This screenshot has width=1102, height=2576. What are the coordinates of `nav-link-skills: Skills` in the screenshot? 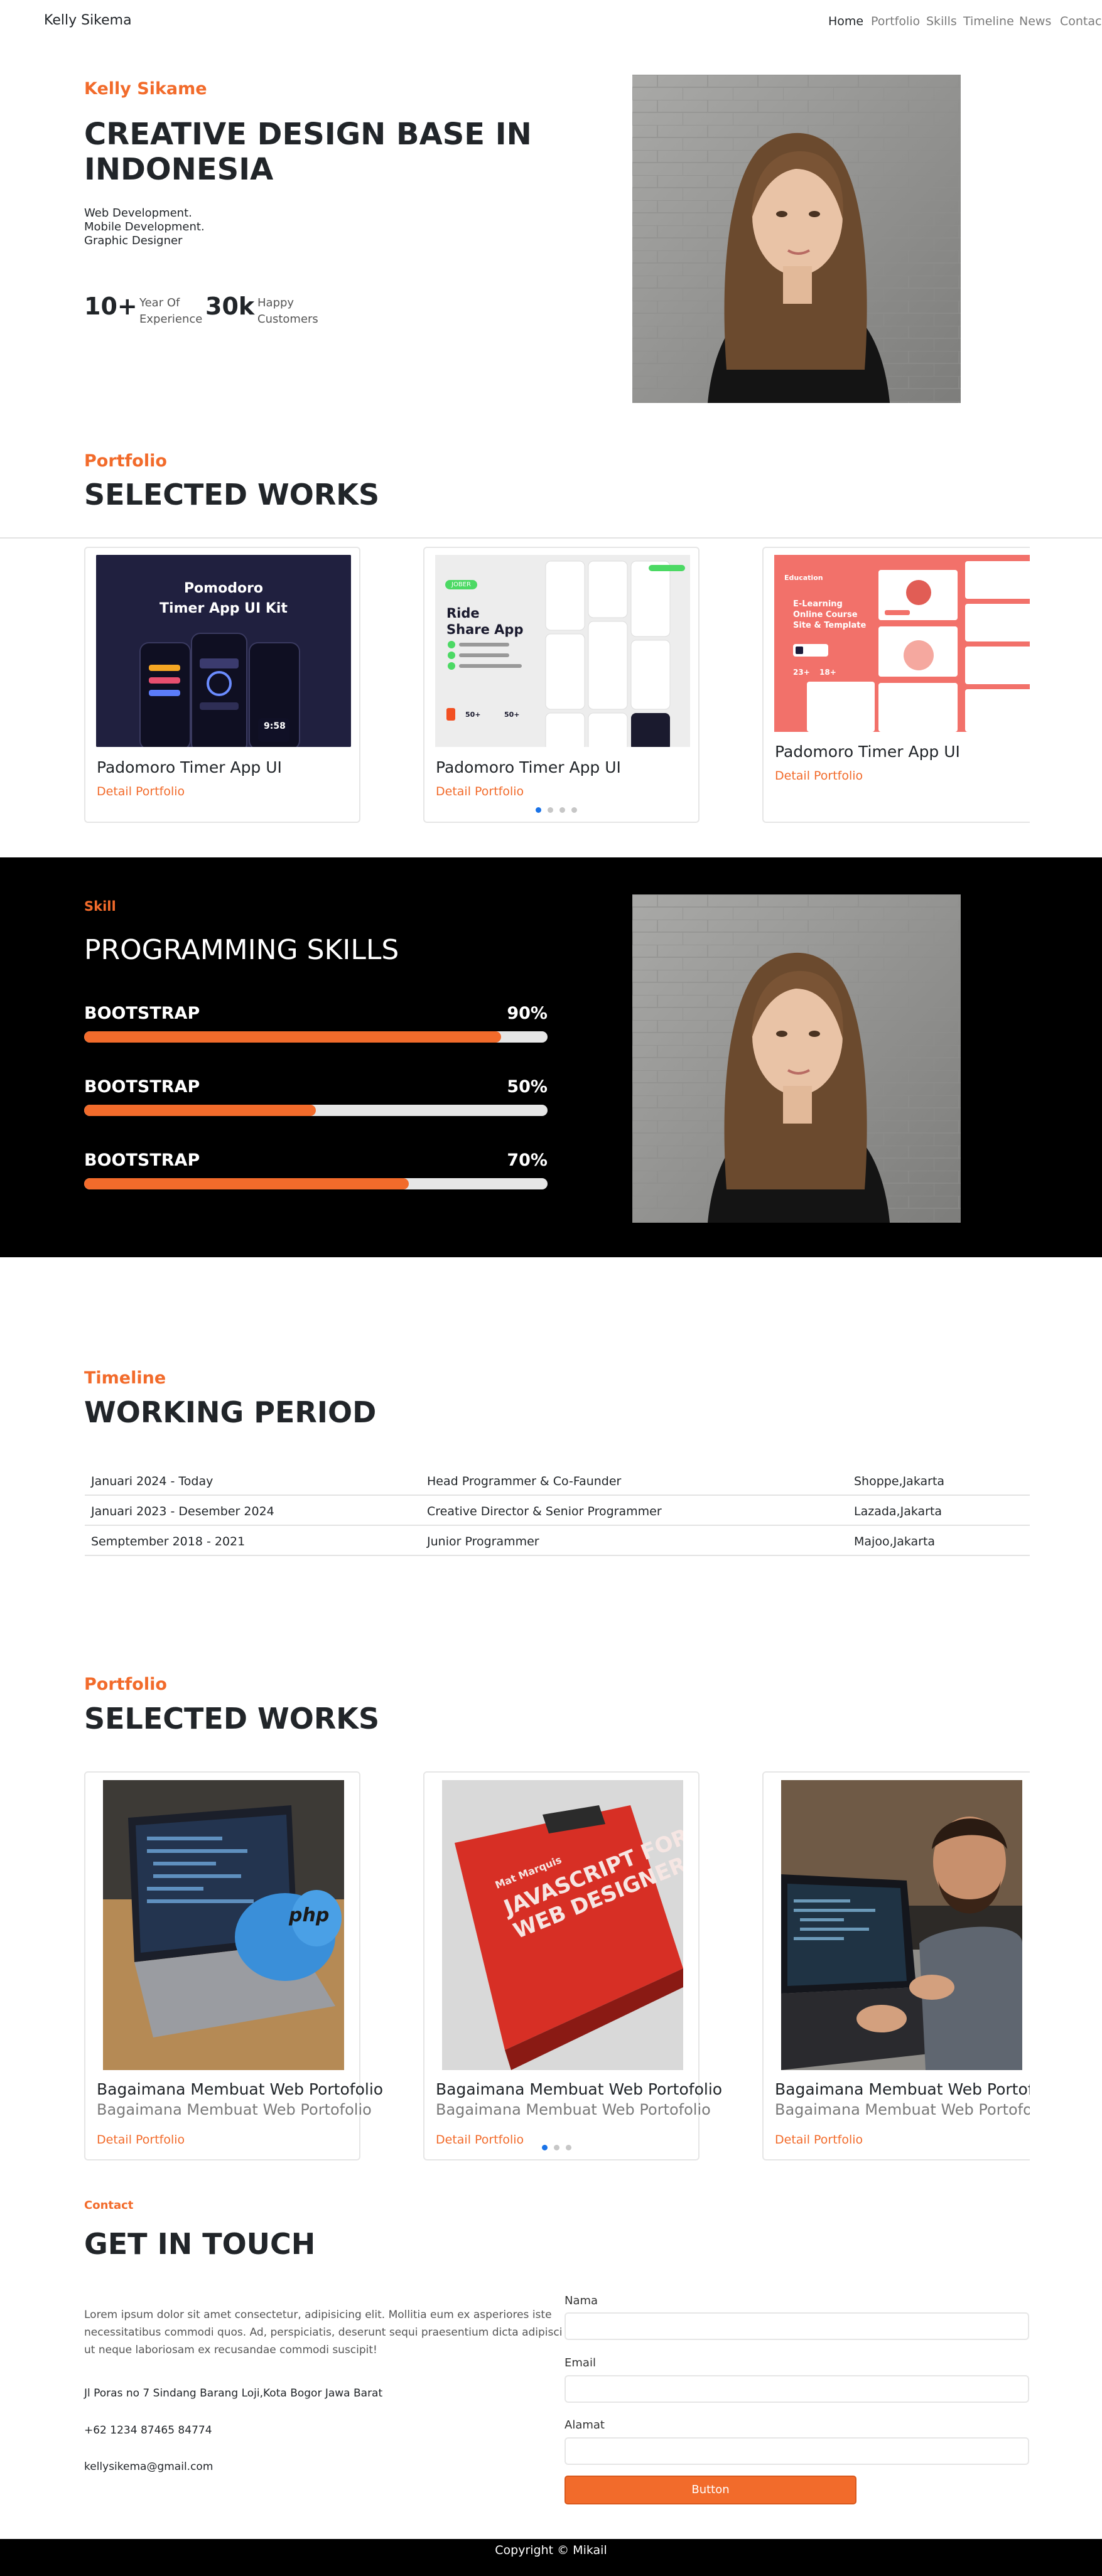 It's located at (941, 21).